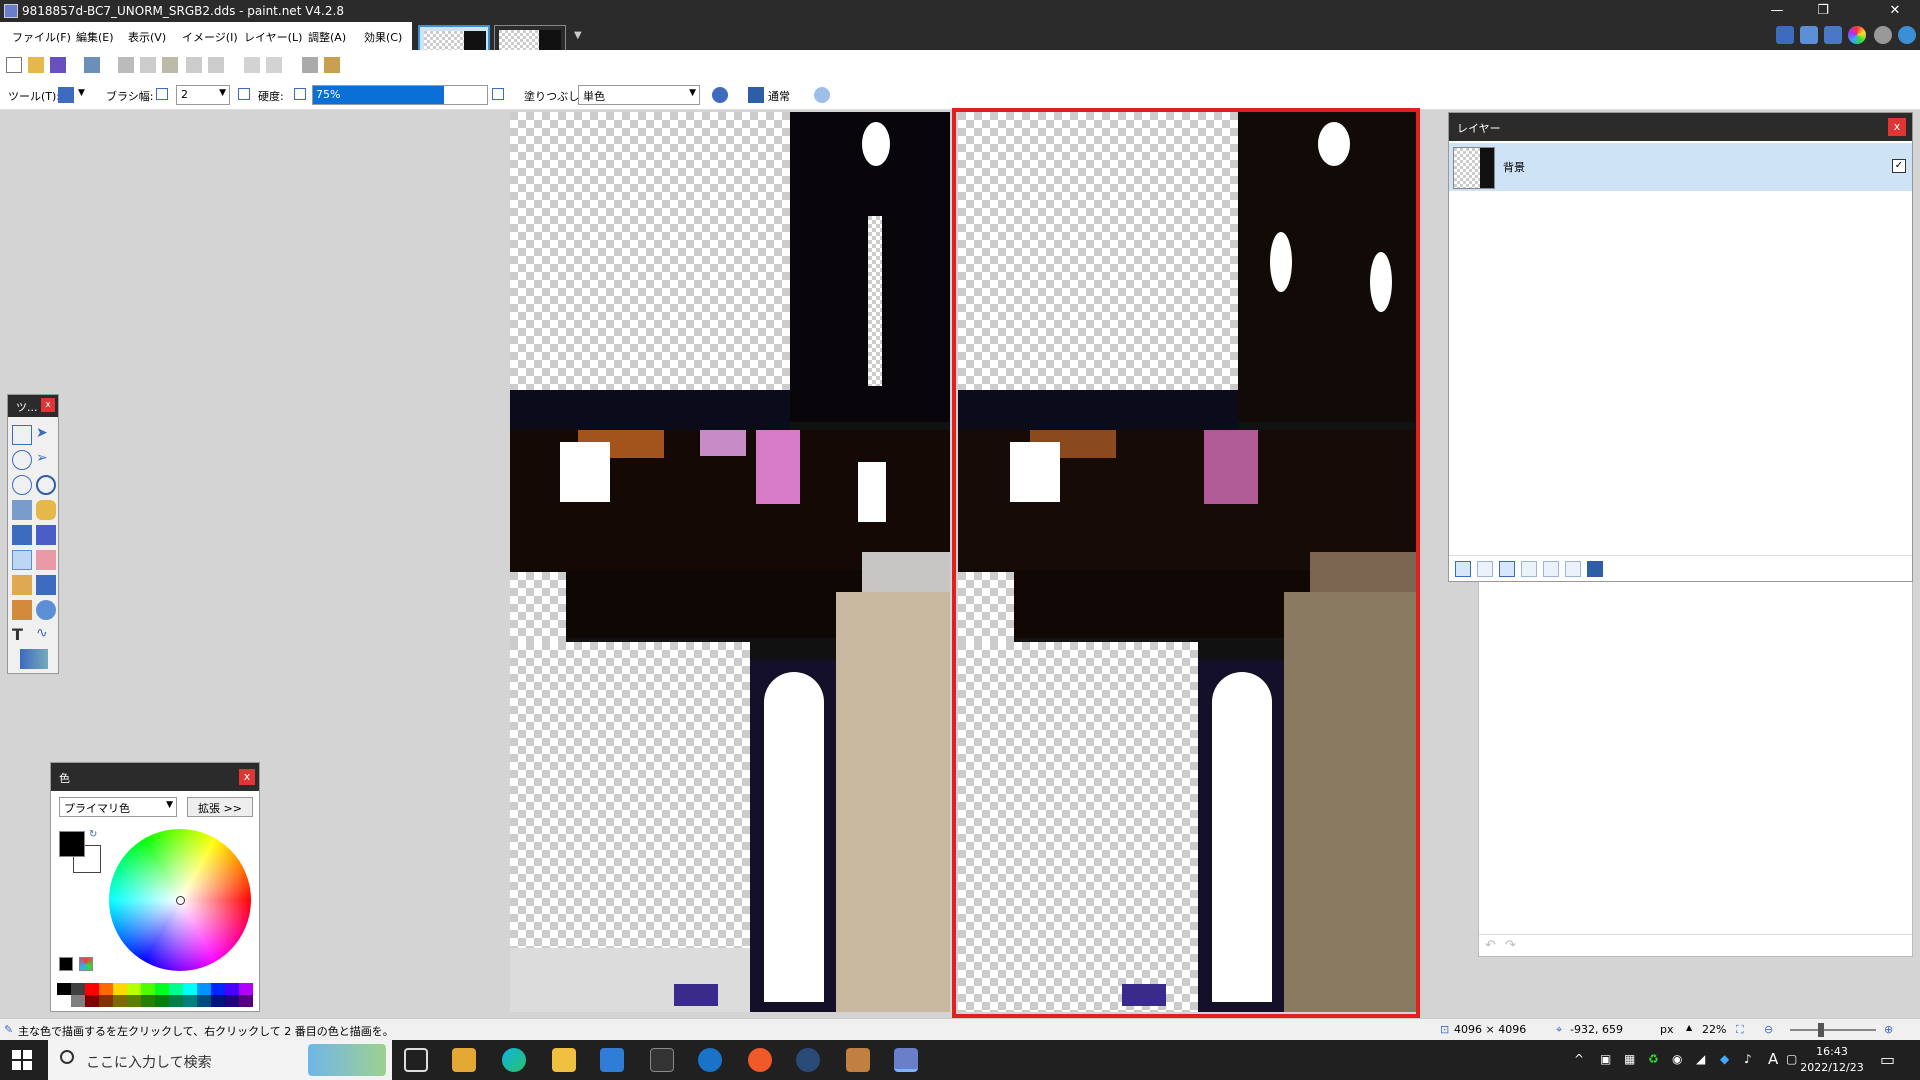 This screenshot has height=1080, width=1920. What do you see at coordinates (1680, 127) in the screenshot?
I see `layers-panel-header: レイヤー x` at bounding box center [1680, 127].